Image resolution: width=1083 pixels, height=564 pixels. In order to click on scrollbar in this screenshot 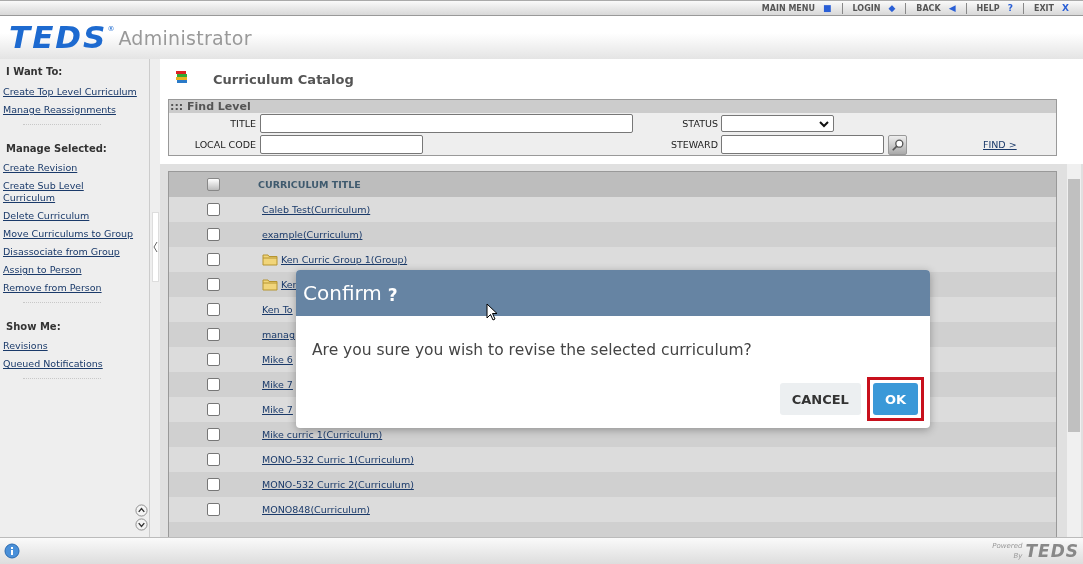, I will do `click(1074, 350)`.